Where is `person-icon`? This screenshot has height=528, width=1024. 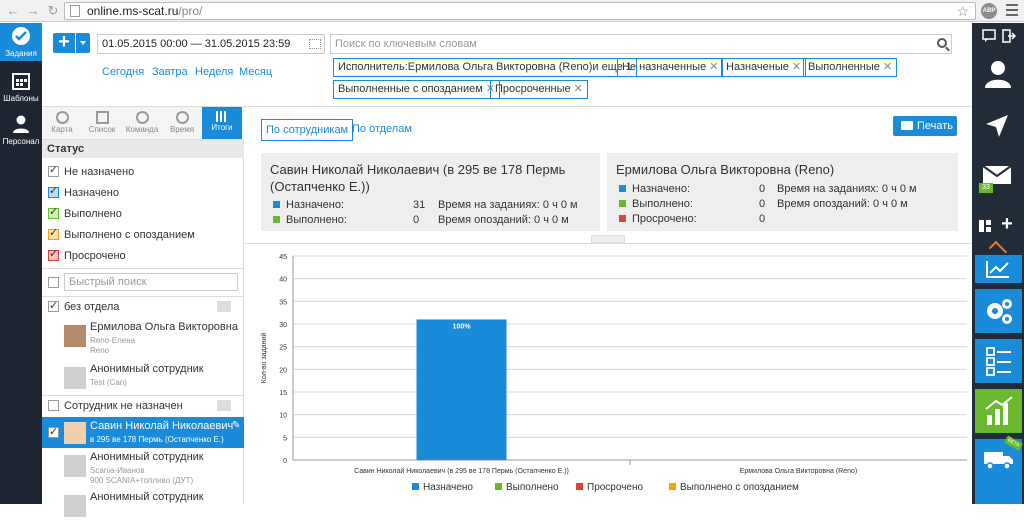
person-icon is located at coordinates (21, 124).